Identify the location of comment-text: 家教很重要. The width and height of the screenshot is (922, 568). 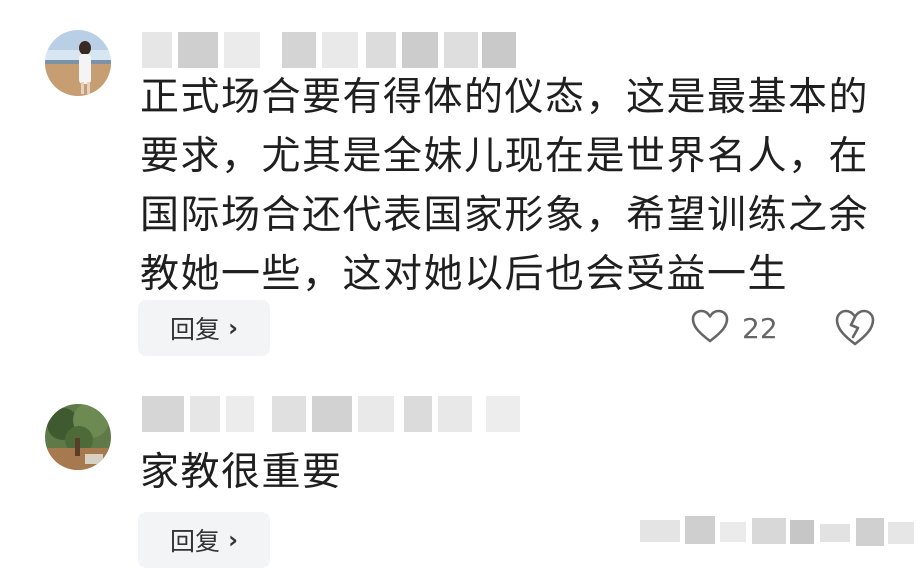
(241, 472).